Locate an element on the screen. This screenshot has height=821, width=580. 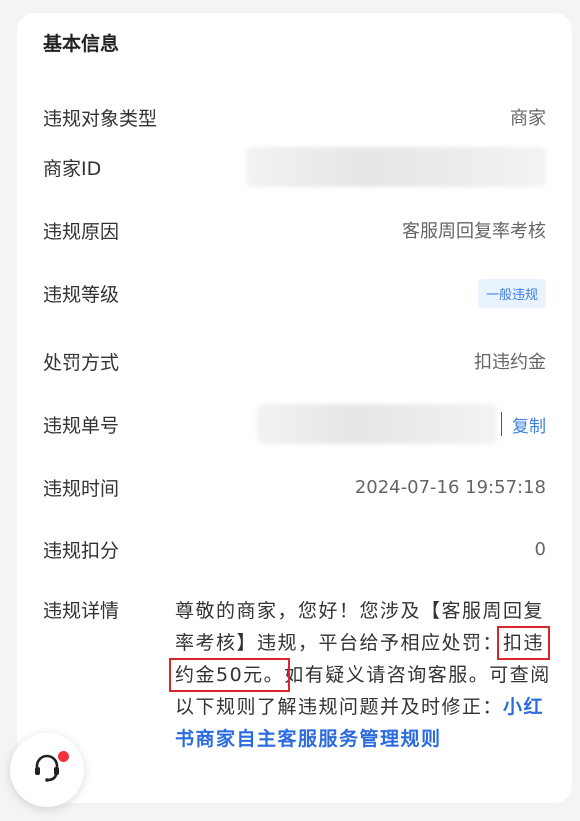
notification-dot is located at coordinates (63, 756).